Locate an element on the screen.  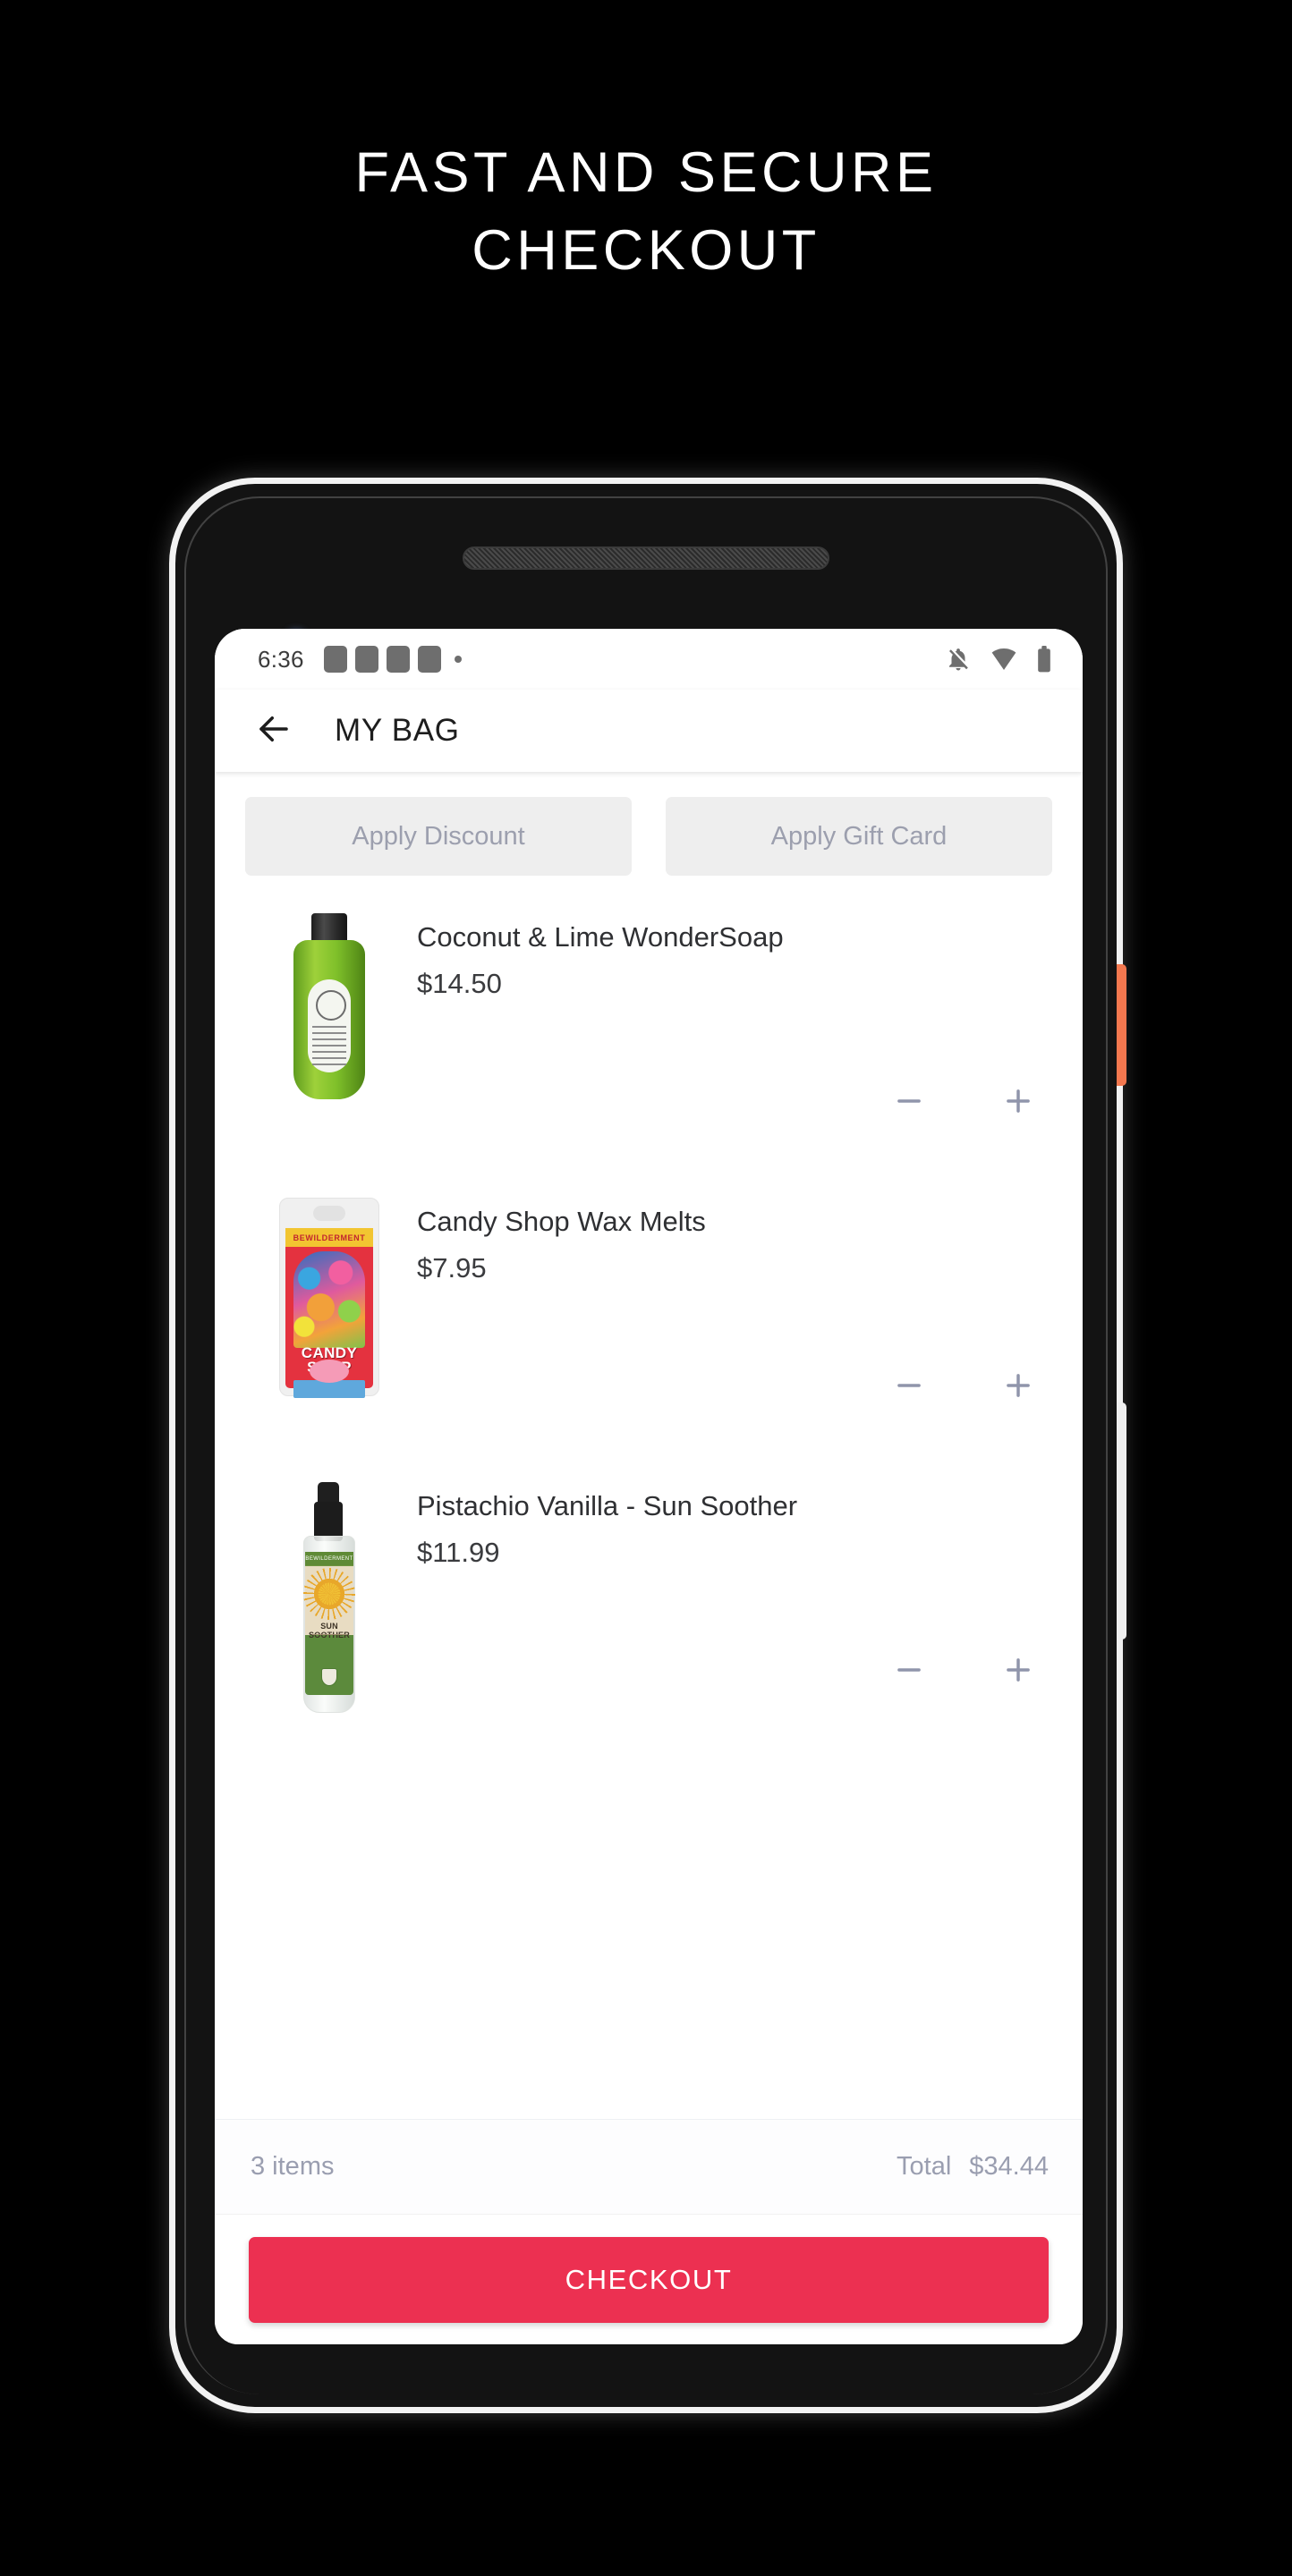
notification-icon-group is located at coordinates (392, 659).